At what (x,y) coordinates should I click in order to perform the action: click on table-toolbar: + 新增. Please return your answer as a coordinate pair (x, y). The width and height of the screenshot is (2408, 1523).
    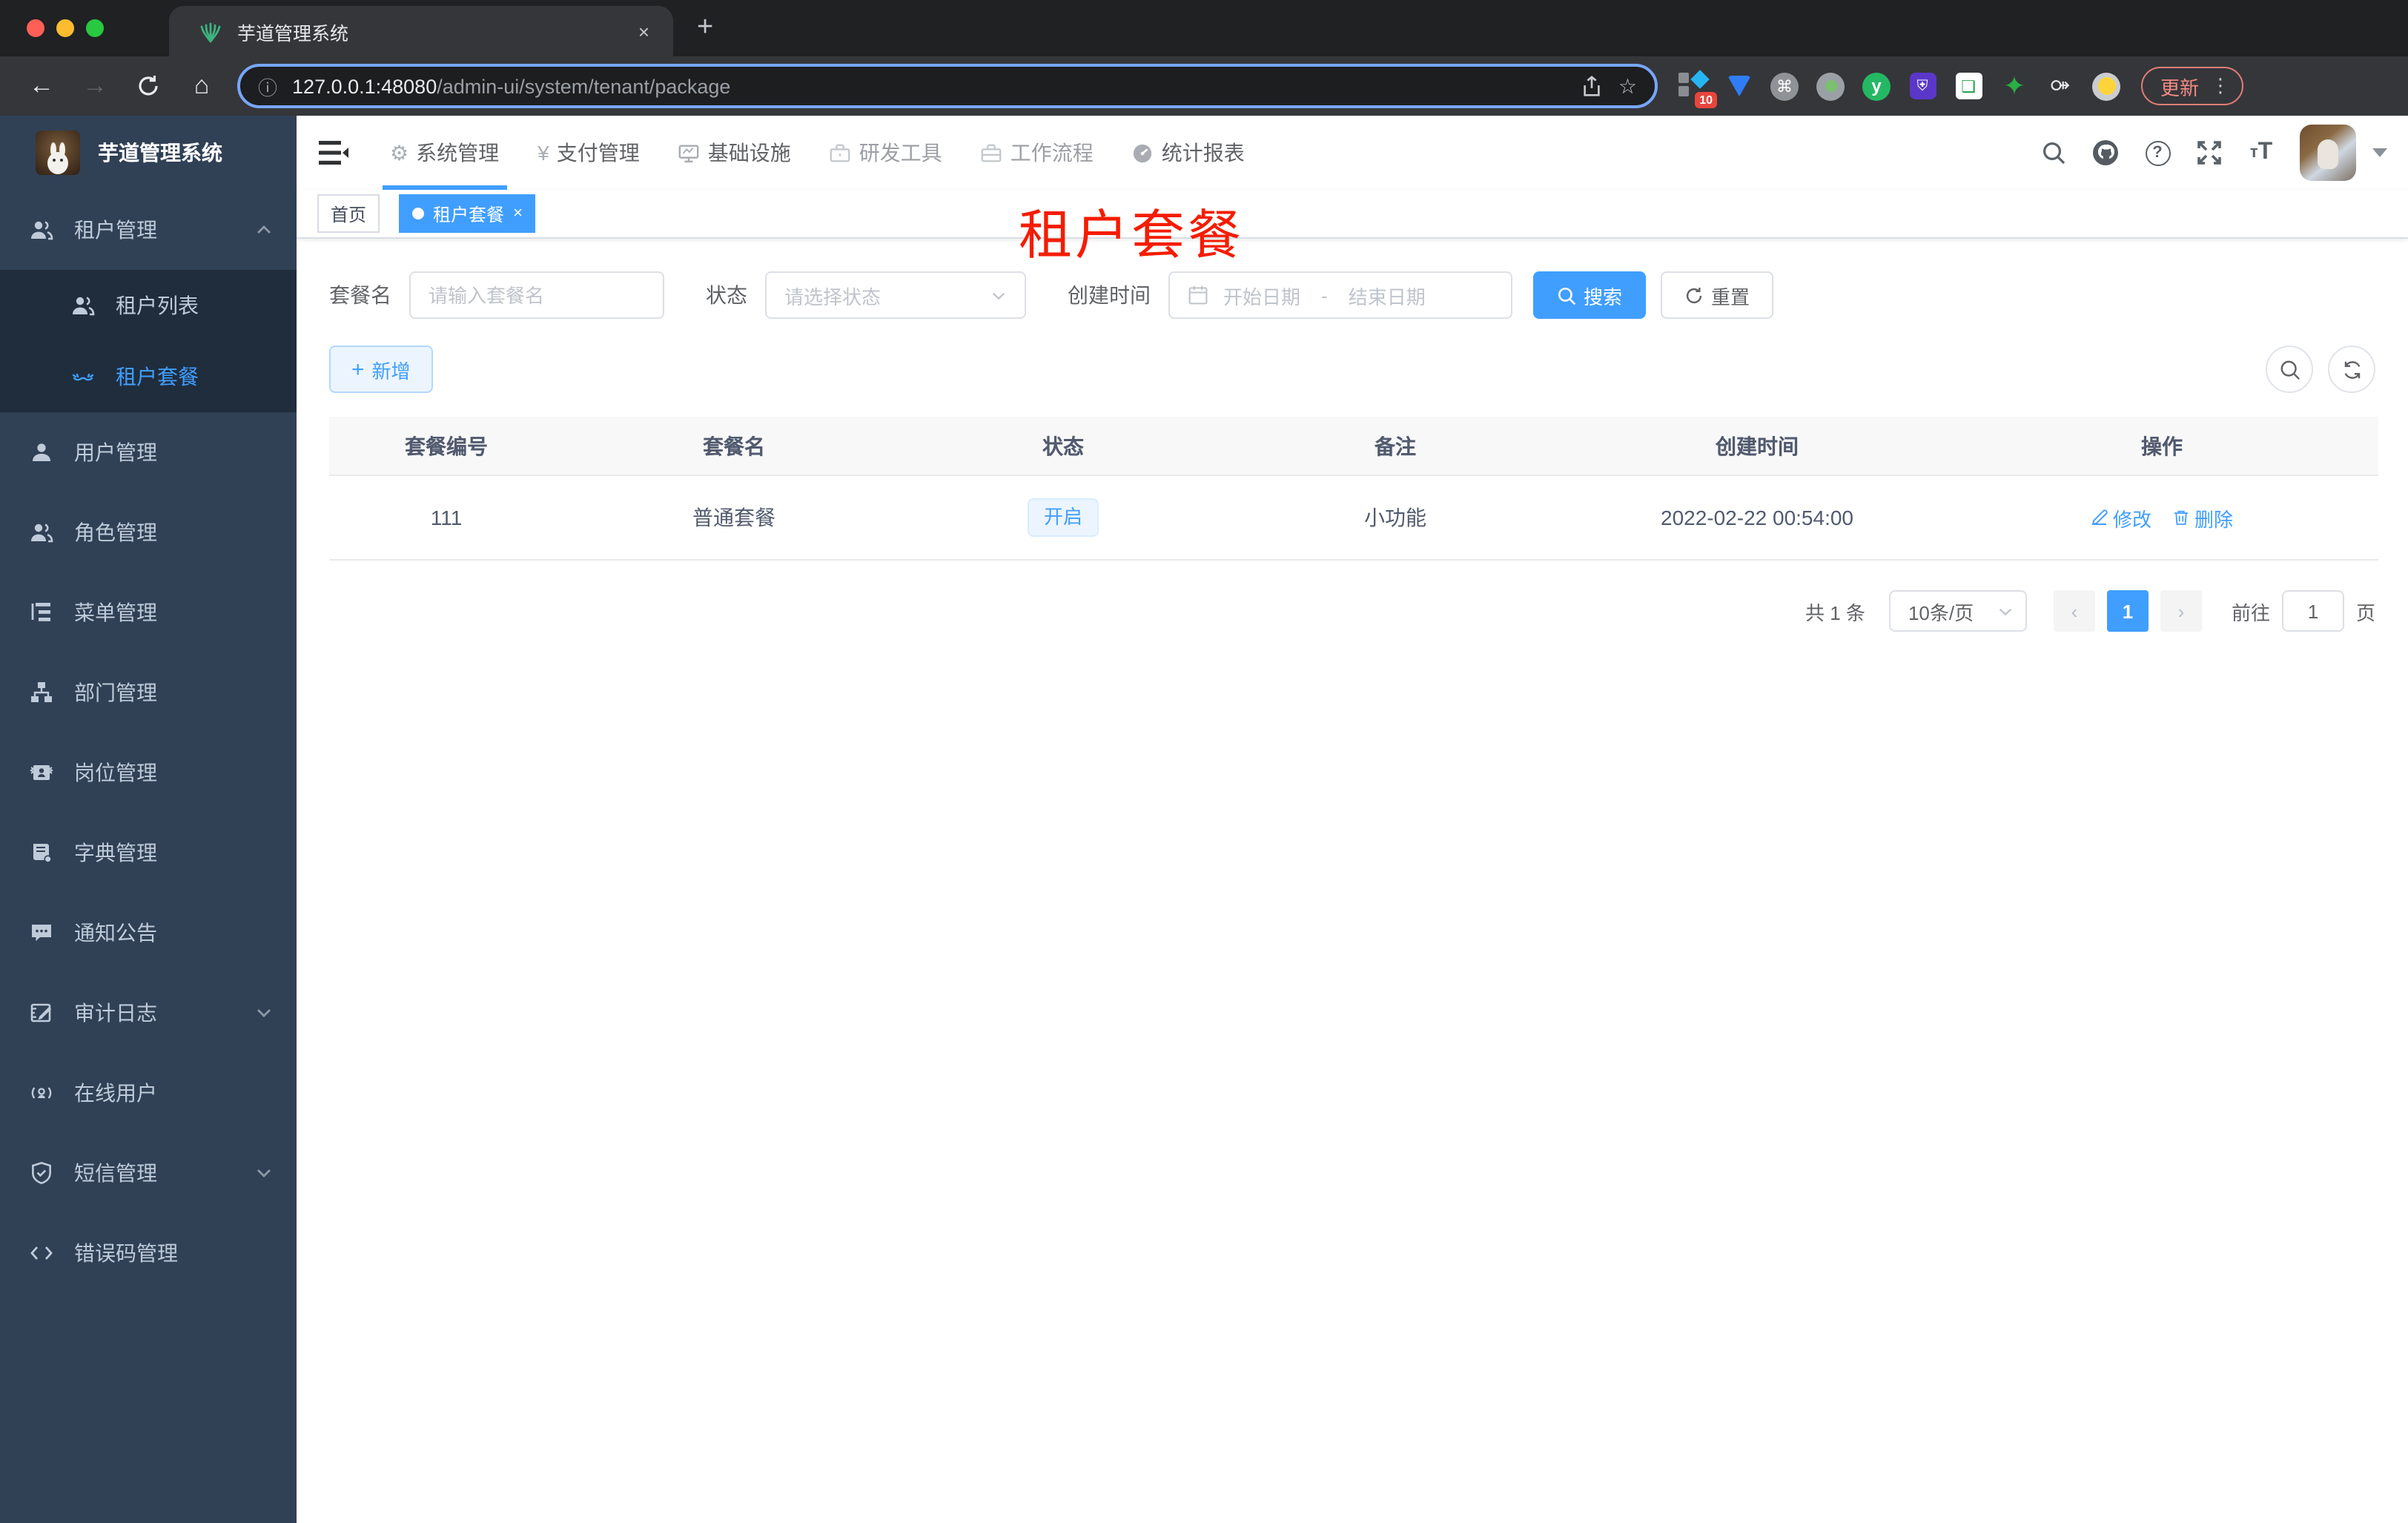
    Looking at the image, I should click on (1353, 369).